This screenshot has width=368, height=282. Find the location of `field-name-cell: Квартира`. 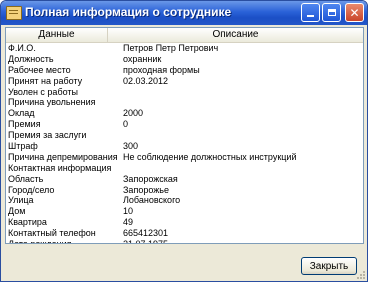

field-name-cell: Квартира is located at coordinates (27, 222).